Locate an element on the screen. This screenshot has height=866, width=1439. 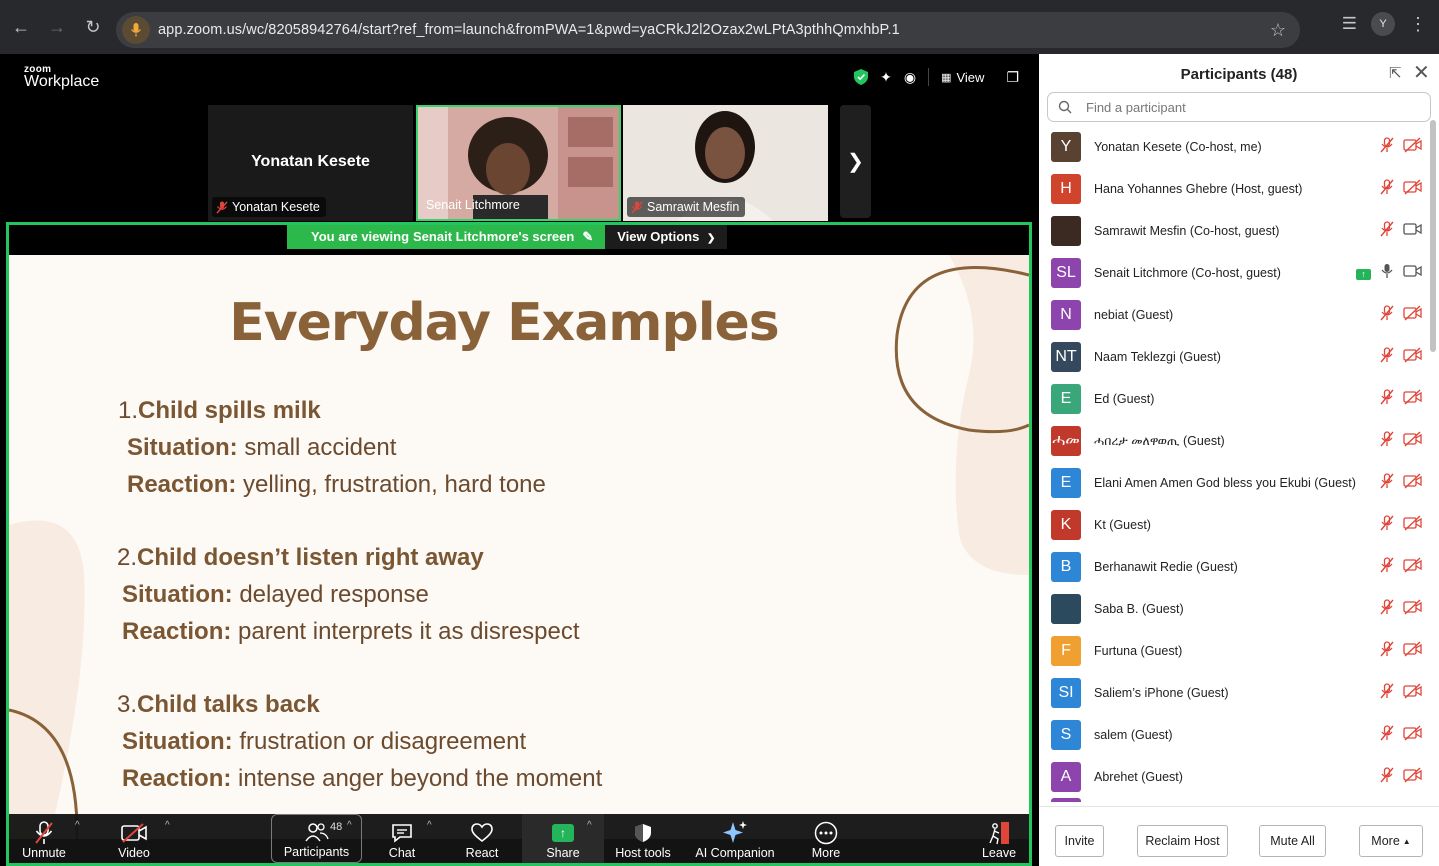
audio-options-caret-icon: ^ is located at coordinates (77, 825).